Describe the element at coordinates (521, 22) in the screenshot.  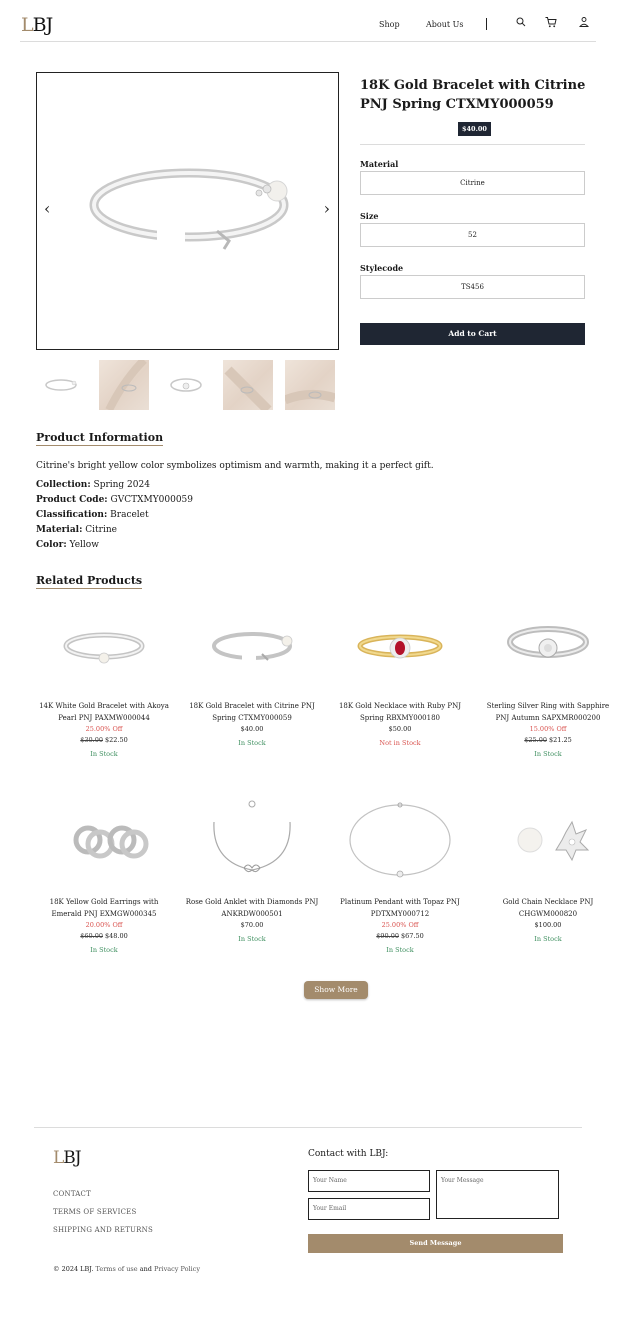
I see `search-icon` at that location.